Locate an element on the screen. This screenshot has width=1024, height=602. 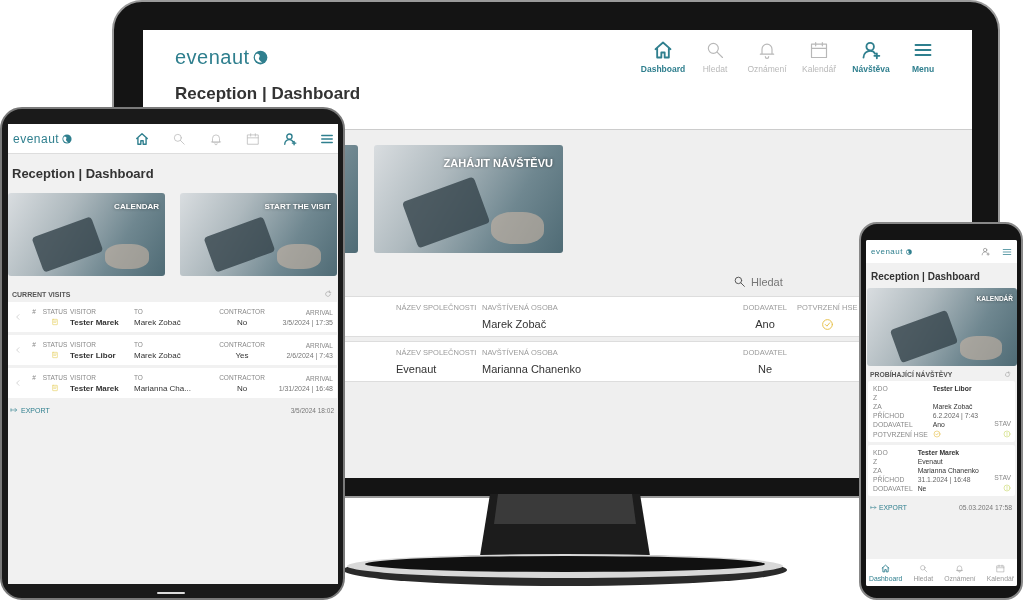
home-indicator is located at coordinates (171, 593).